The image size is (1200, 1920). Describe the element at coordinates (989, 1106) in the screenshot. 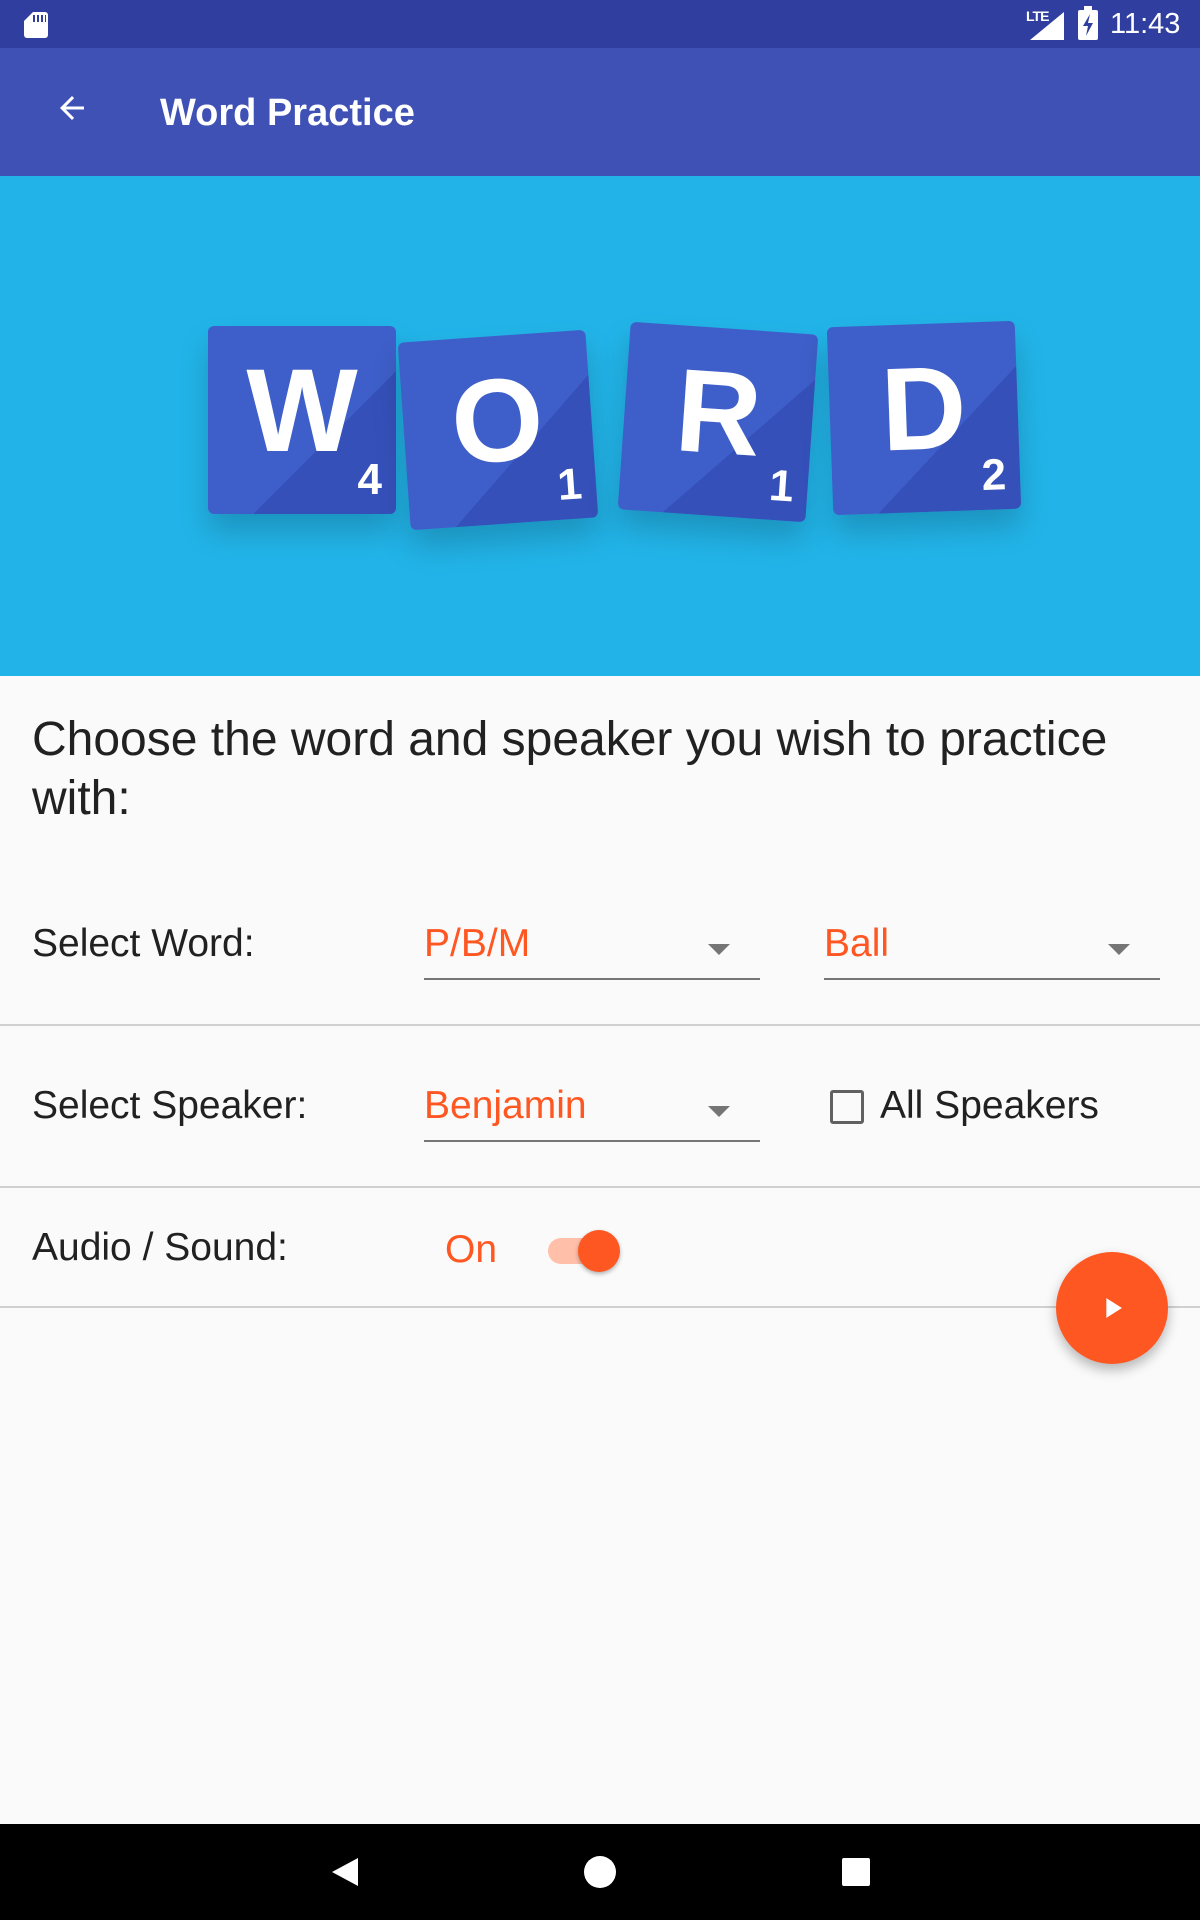

I see `all-speakers-label: All Speakers` at that location.